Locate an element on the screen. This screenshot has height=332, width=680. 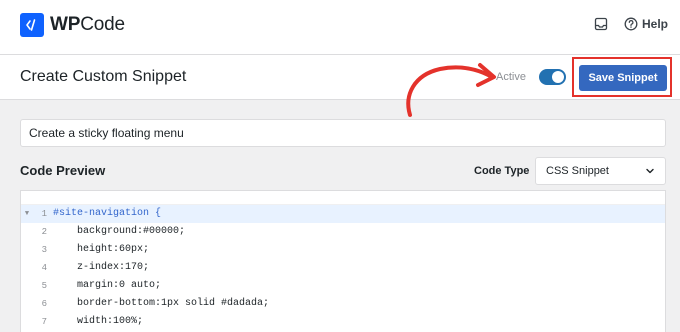
line-number: 4 is located at coordinates (44, 268).